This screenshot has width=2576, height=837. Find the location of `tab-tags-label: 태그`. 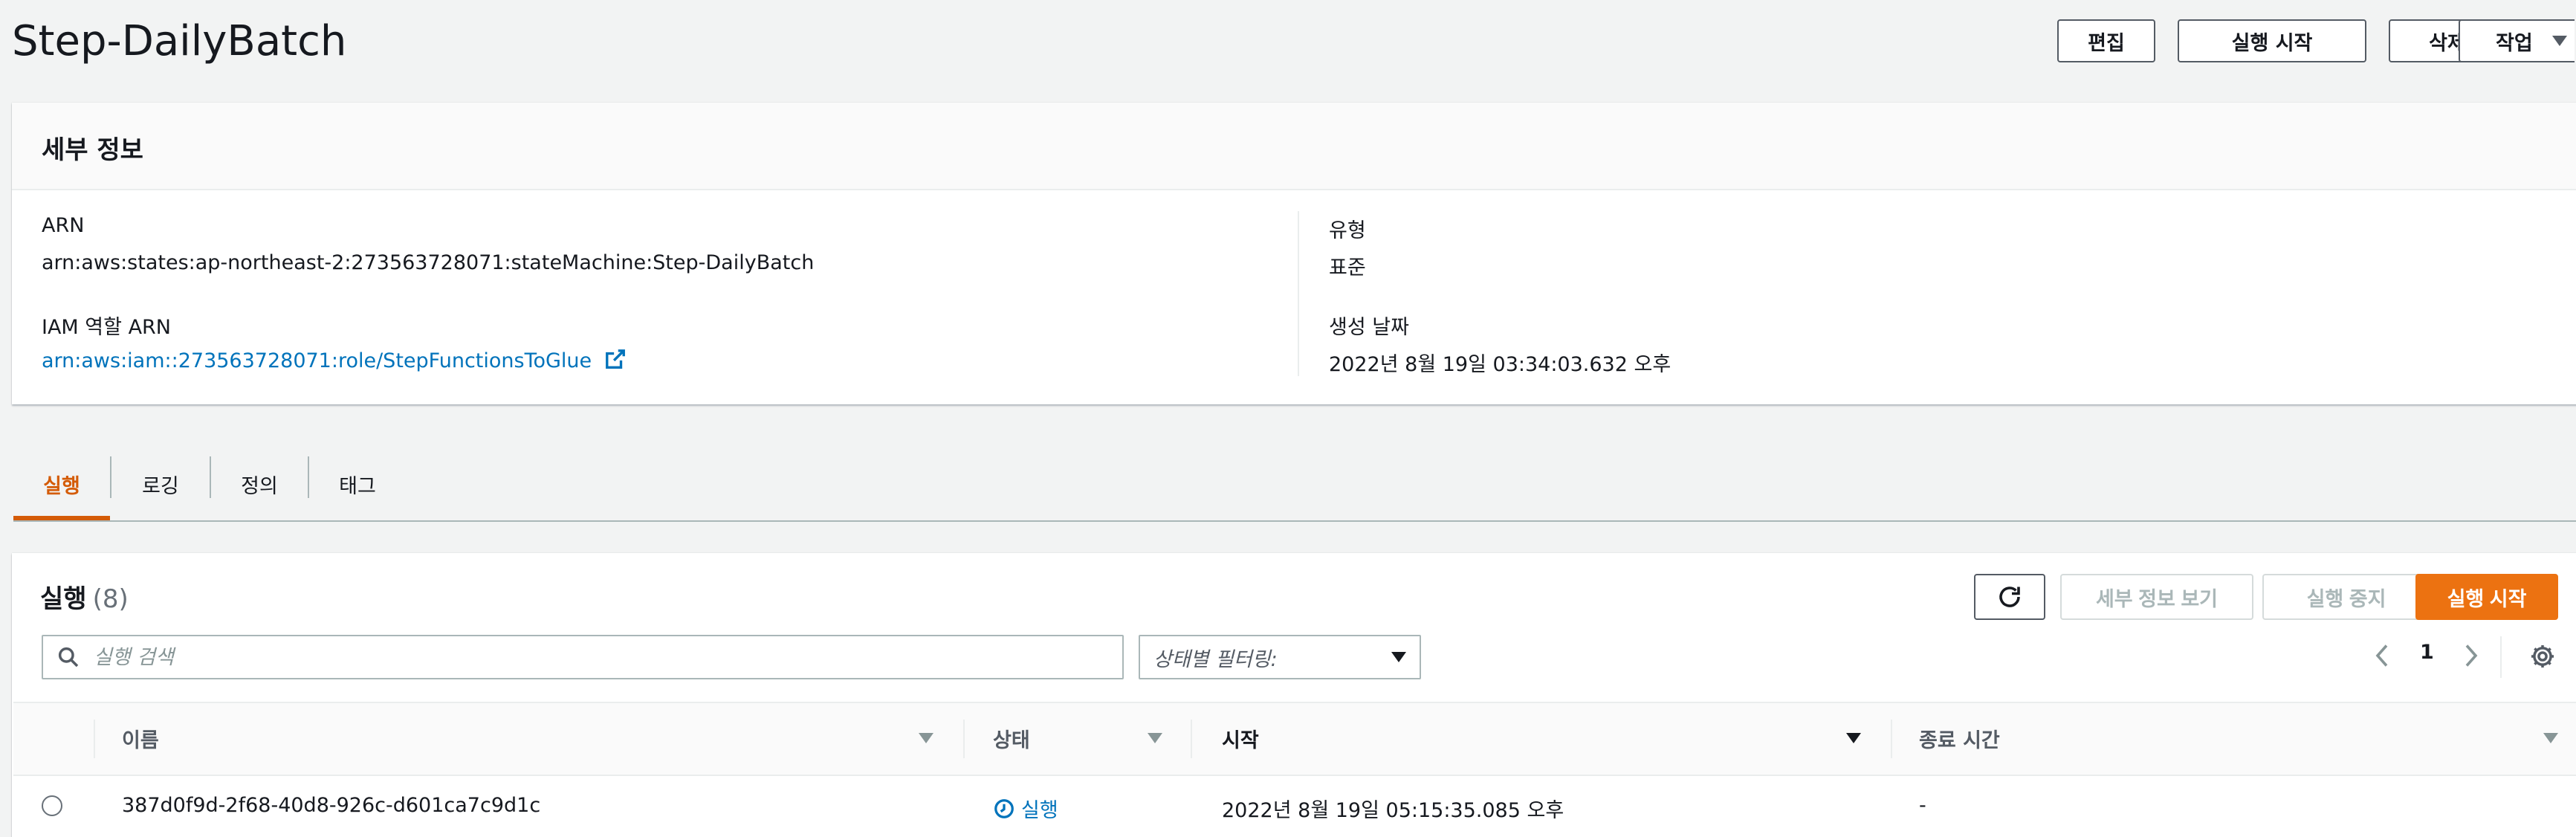

tab-tags-label: 태그 is located at coordinates (357, 486).